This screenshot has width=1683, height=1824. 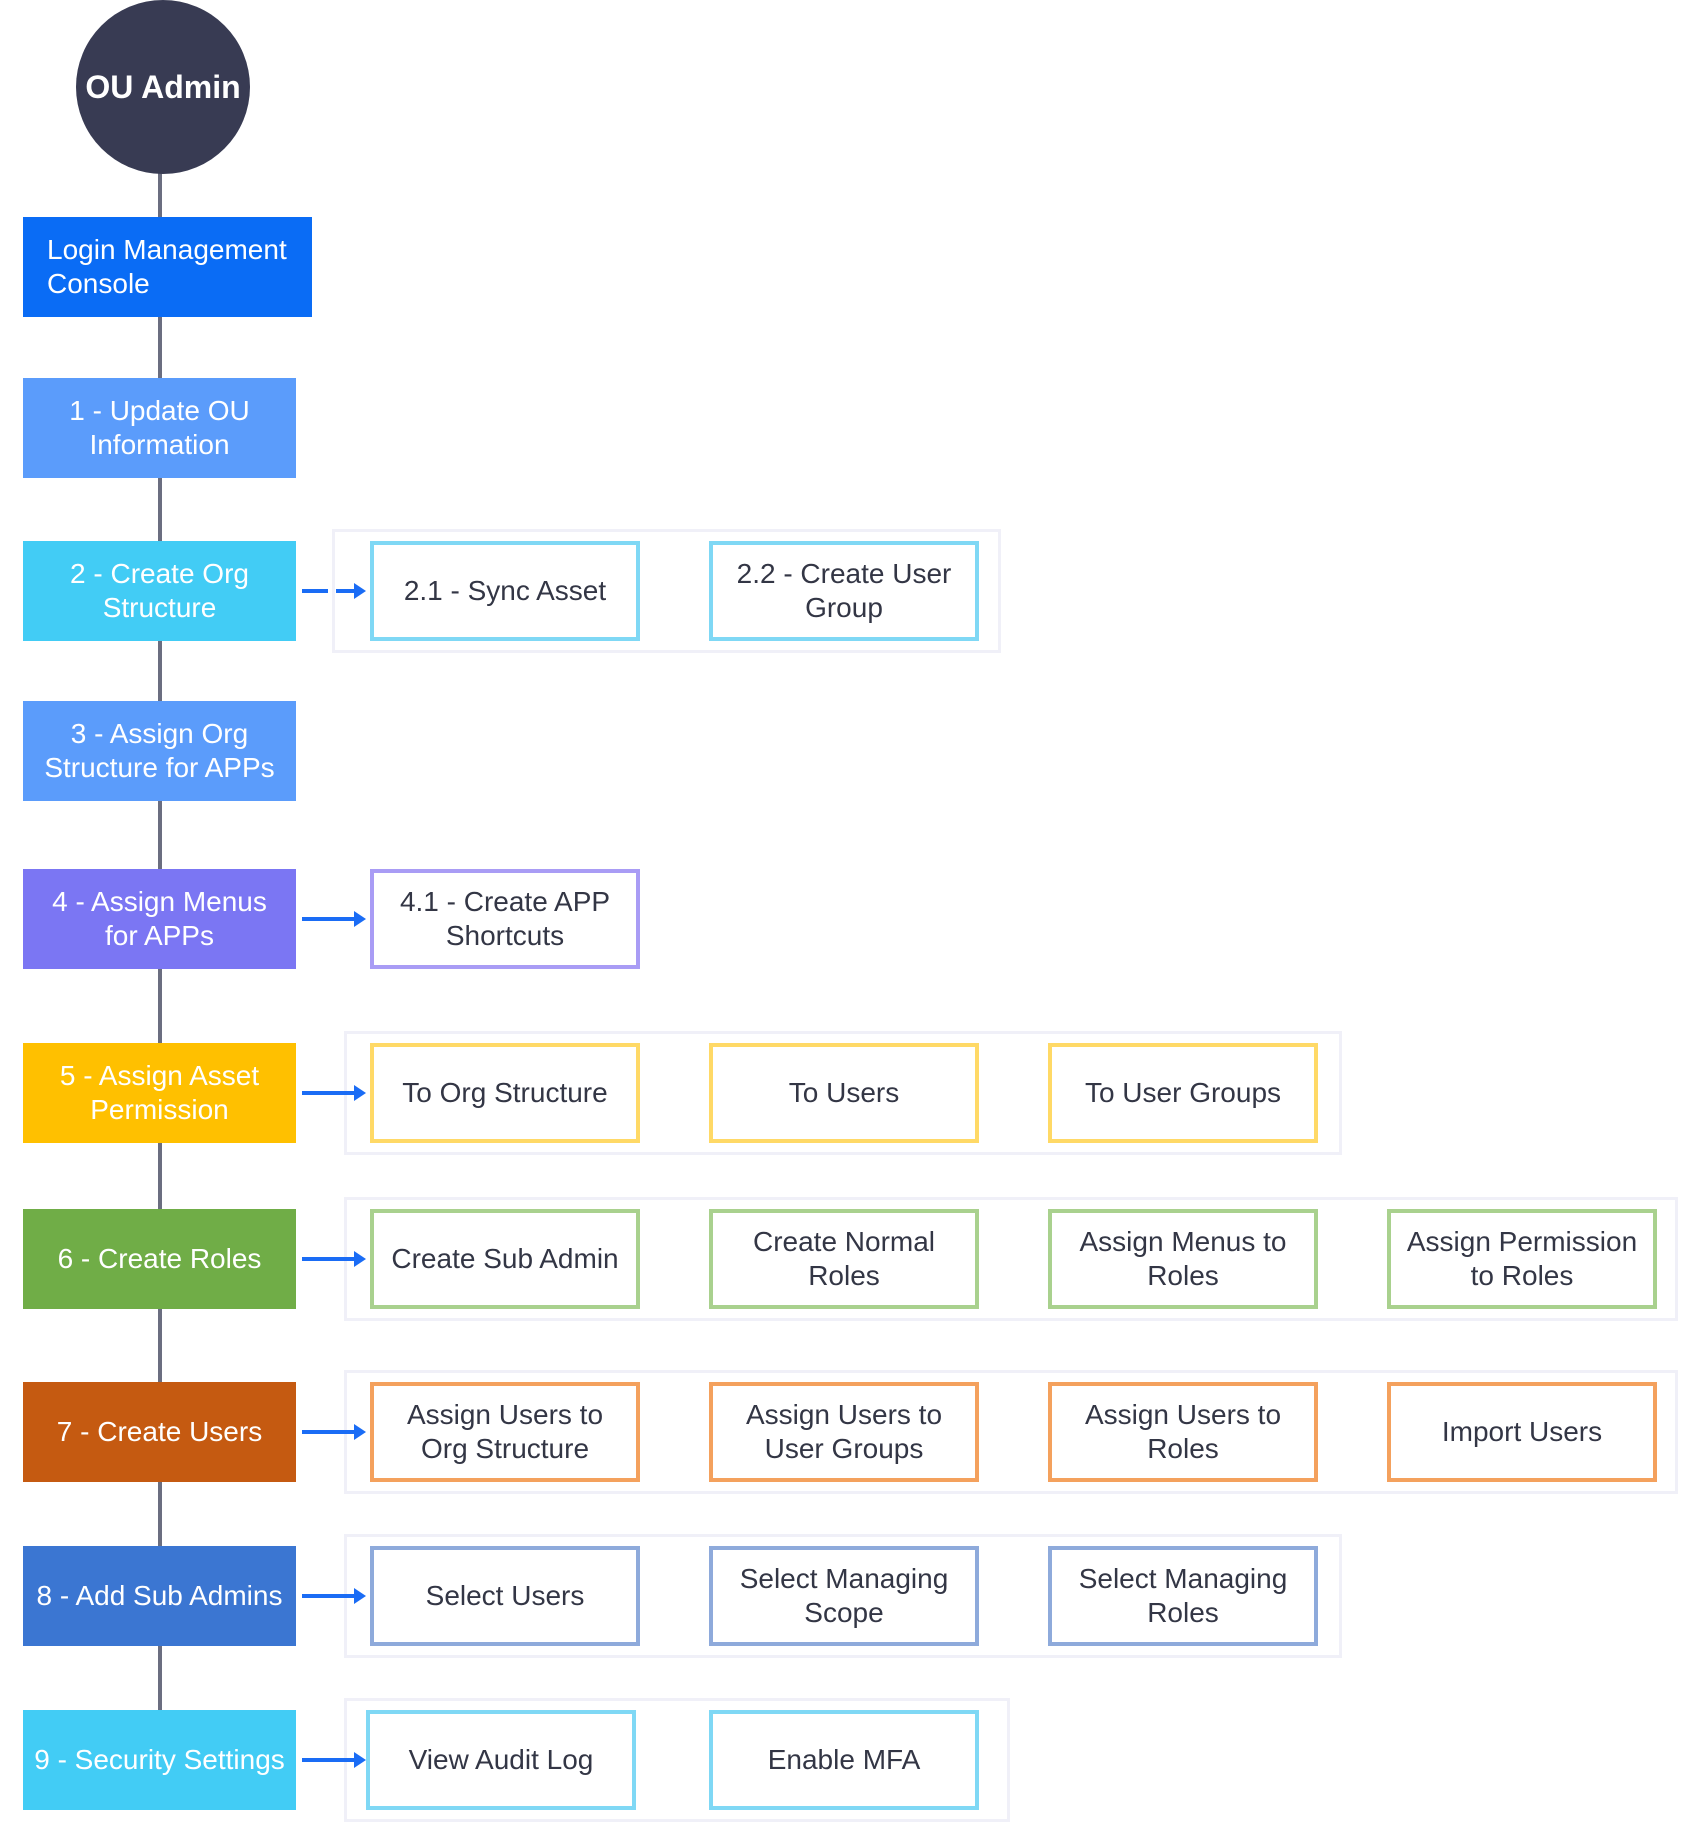 What do you see at coordinates (844, 591) in the screenshot?
I see `sub-step-node: 2.2 - Create User Group` at bounding box center [844, 591].